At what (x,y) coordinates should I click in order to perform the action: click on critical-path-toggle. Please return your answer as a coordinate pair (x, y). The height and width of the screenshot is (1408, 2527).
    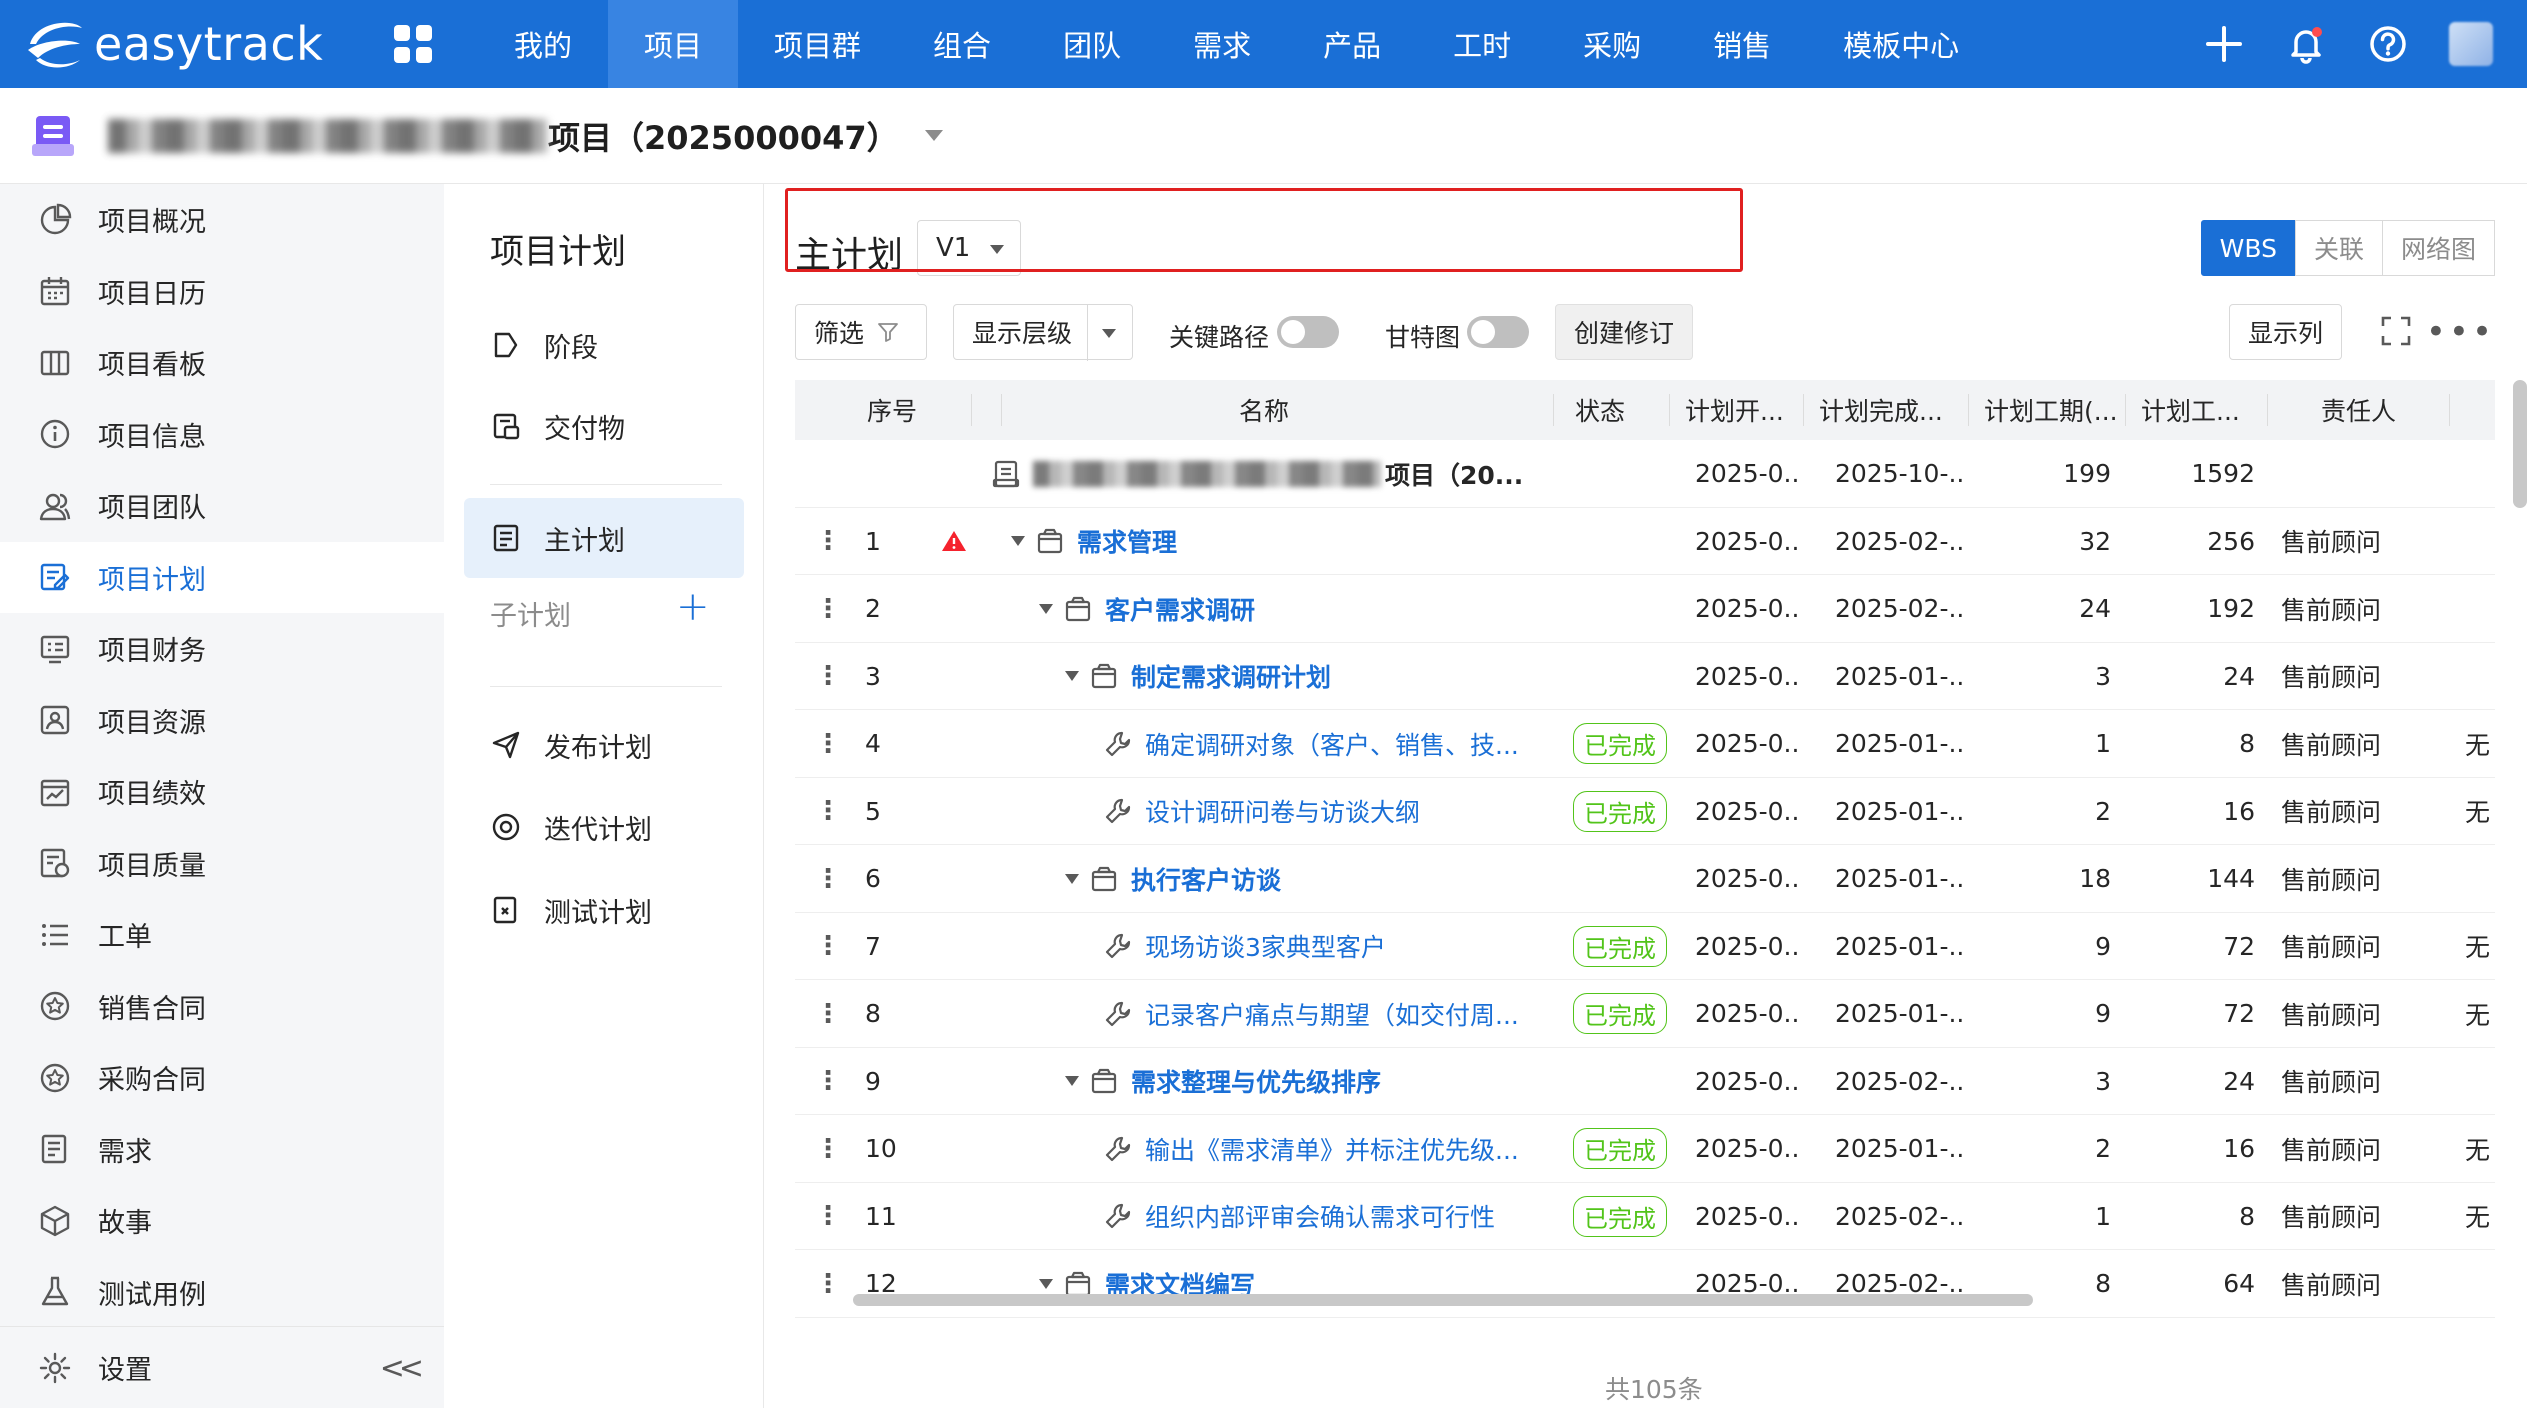
    Looking at the image, I should click on (1308, 332).